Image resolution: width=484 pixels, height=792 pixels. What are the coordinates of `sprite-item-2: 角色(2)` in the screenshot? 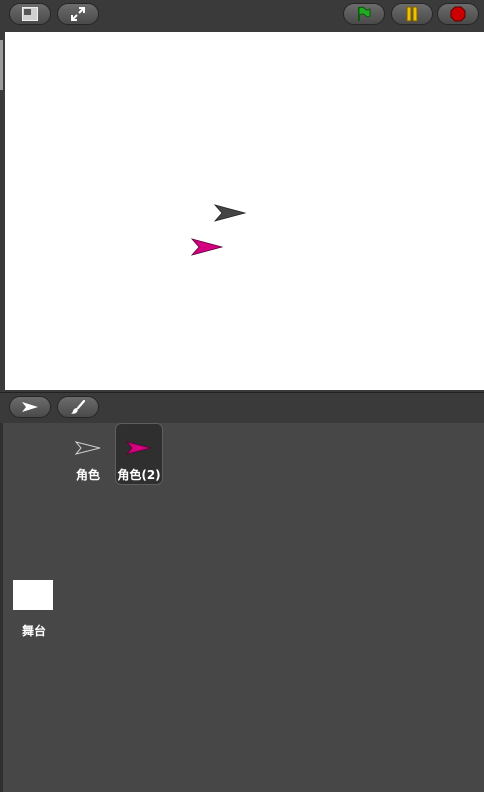 It's located at (139, 454).